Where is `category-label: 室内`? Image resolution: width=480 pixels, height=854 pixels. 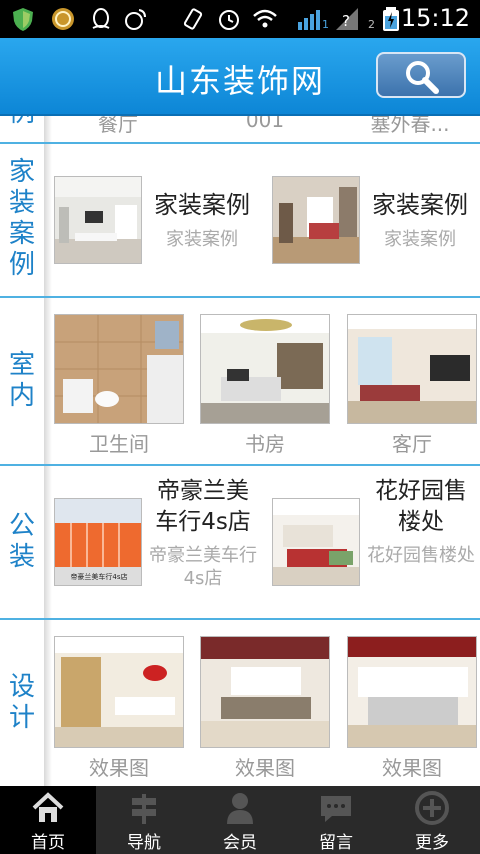
category-label: 室内 is located at coordinates (21, 380).